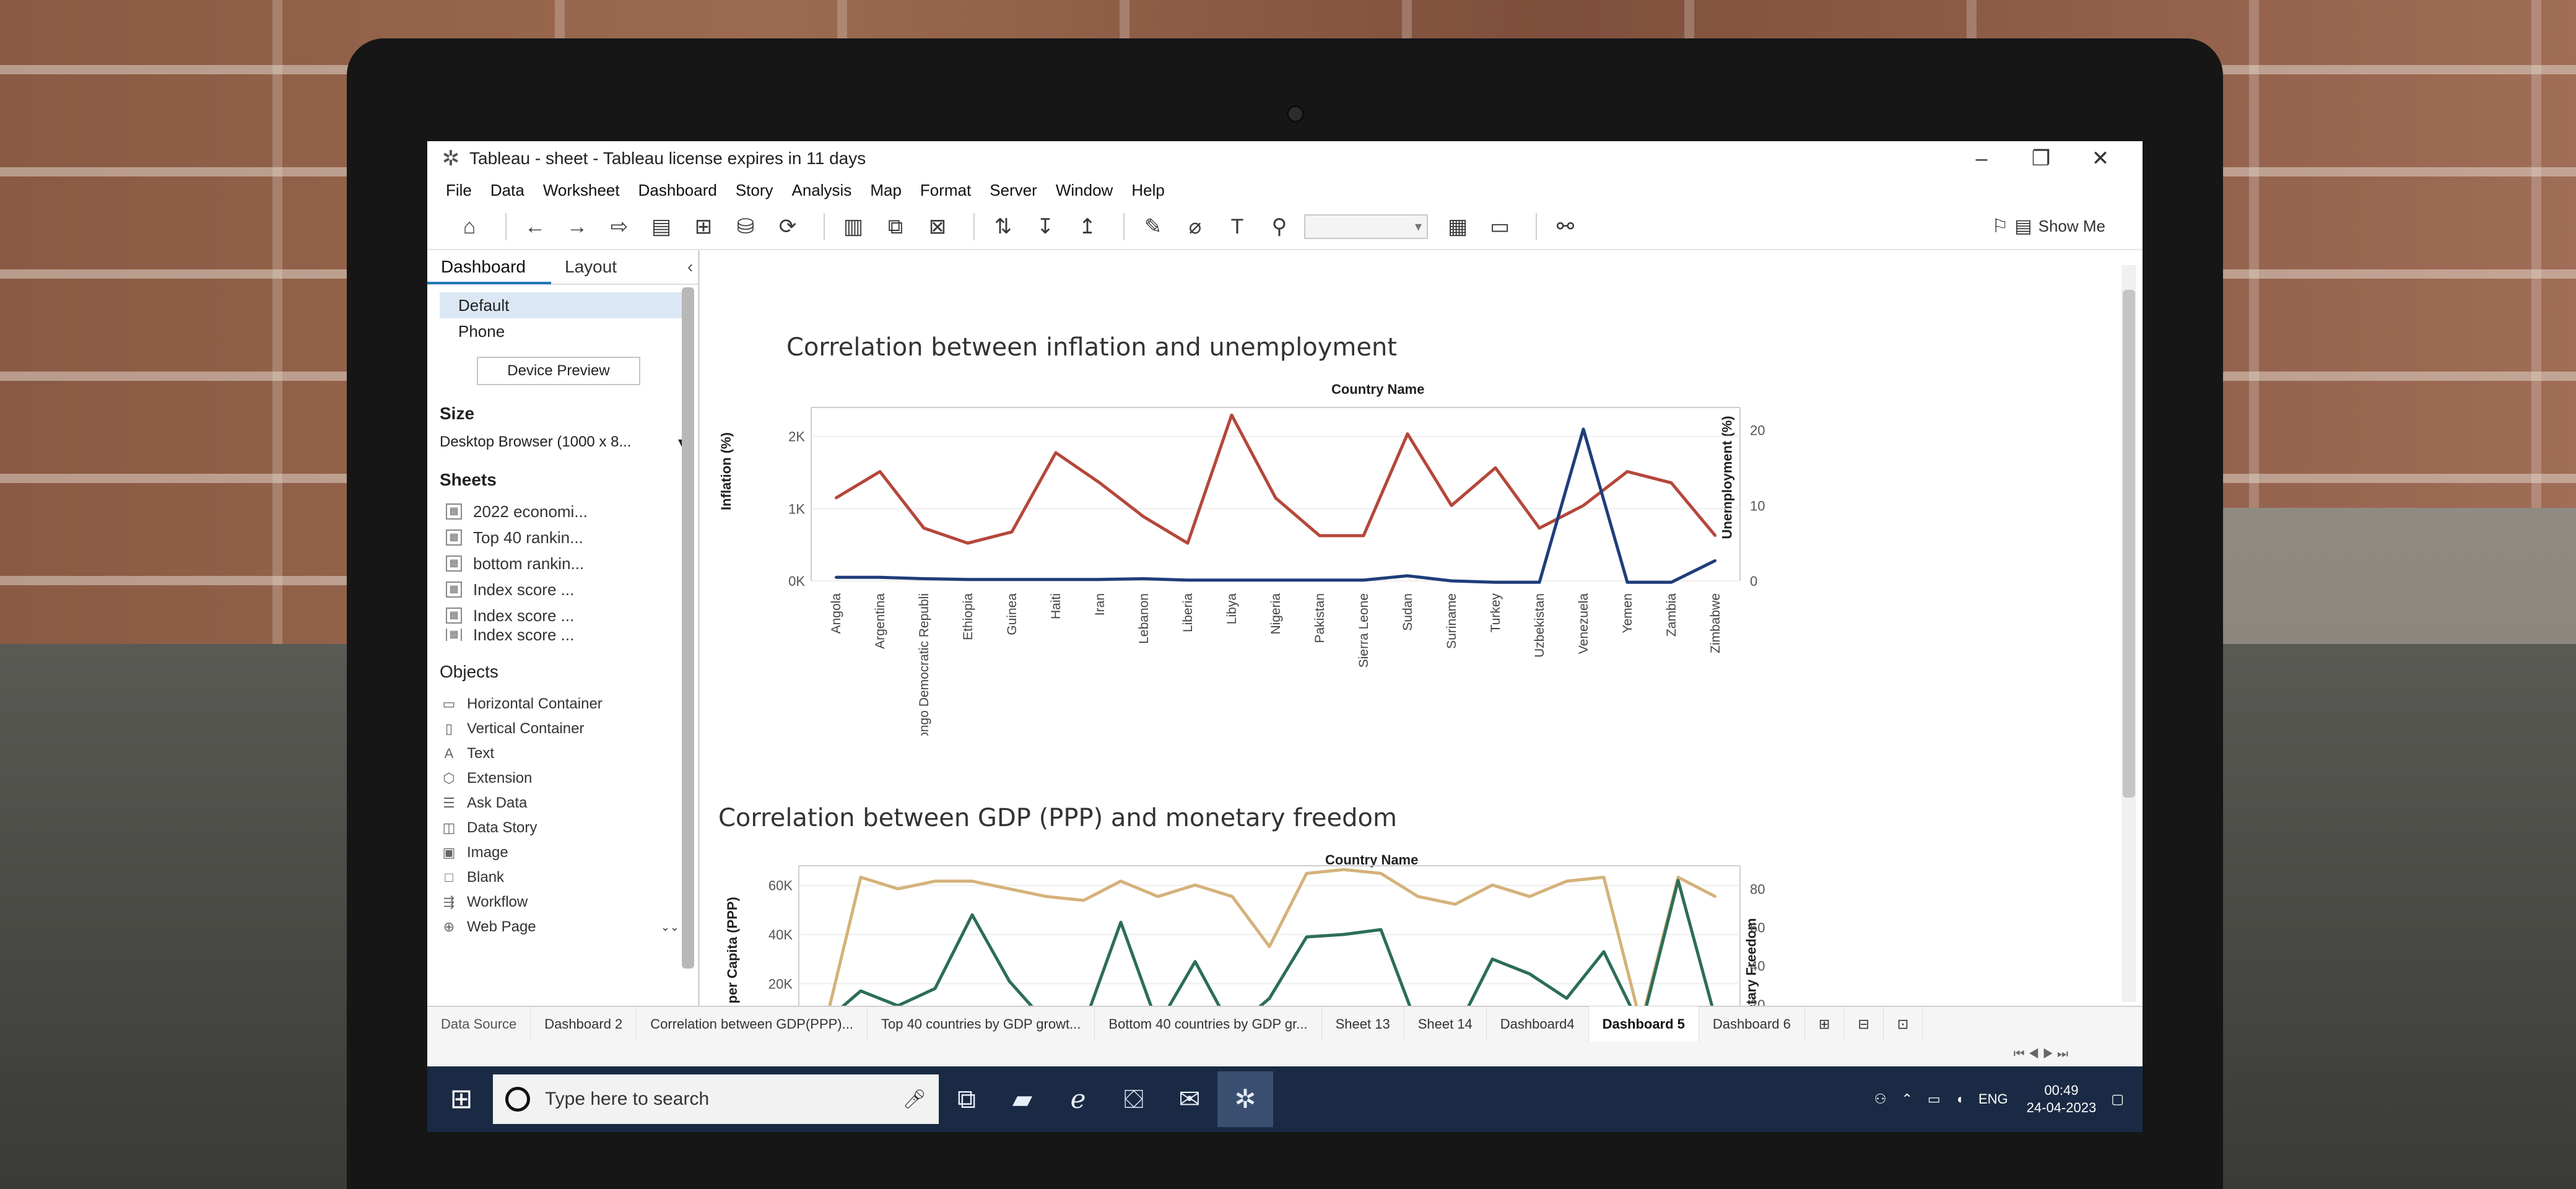 The image size is (2576, 1189). What do you see at coordinates (1499, 226) in the screenshot?
I see `presentation-mode-icon: ▭` at bounding box center [1499, 226].